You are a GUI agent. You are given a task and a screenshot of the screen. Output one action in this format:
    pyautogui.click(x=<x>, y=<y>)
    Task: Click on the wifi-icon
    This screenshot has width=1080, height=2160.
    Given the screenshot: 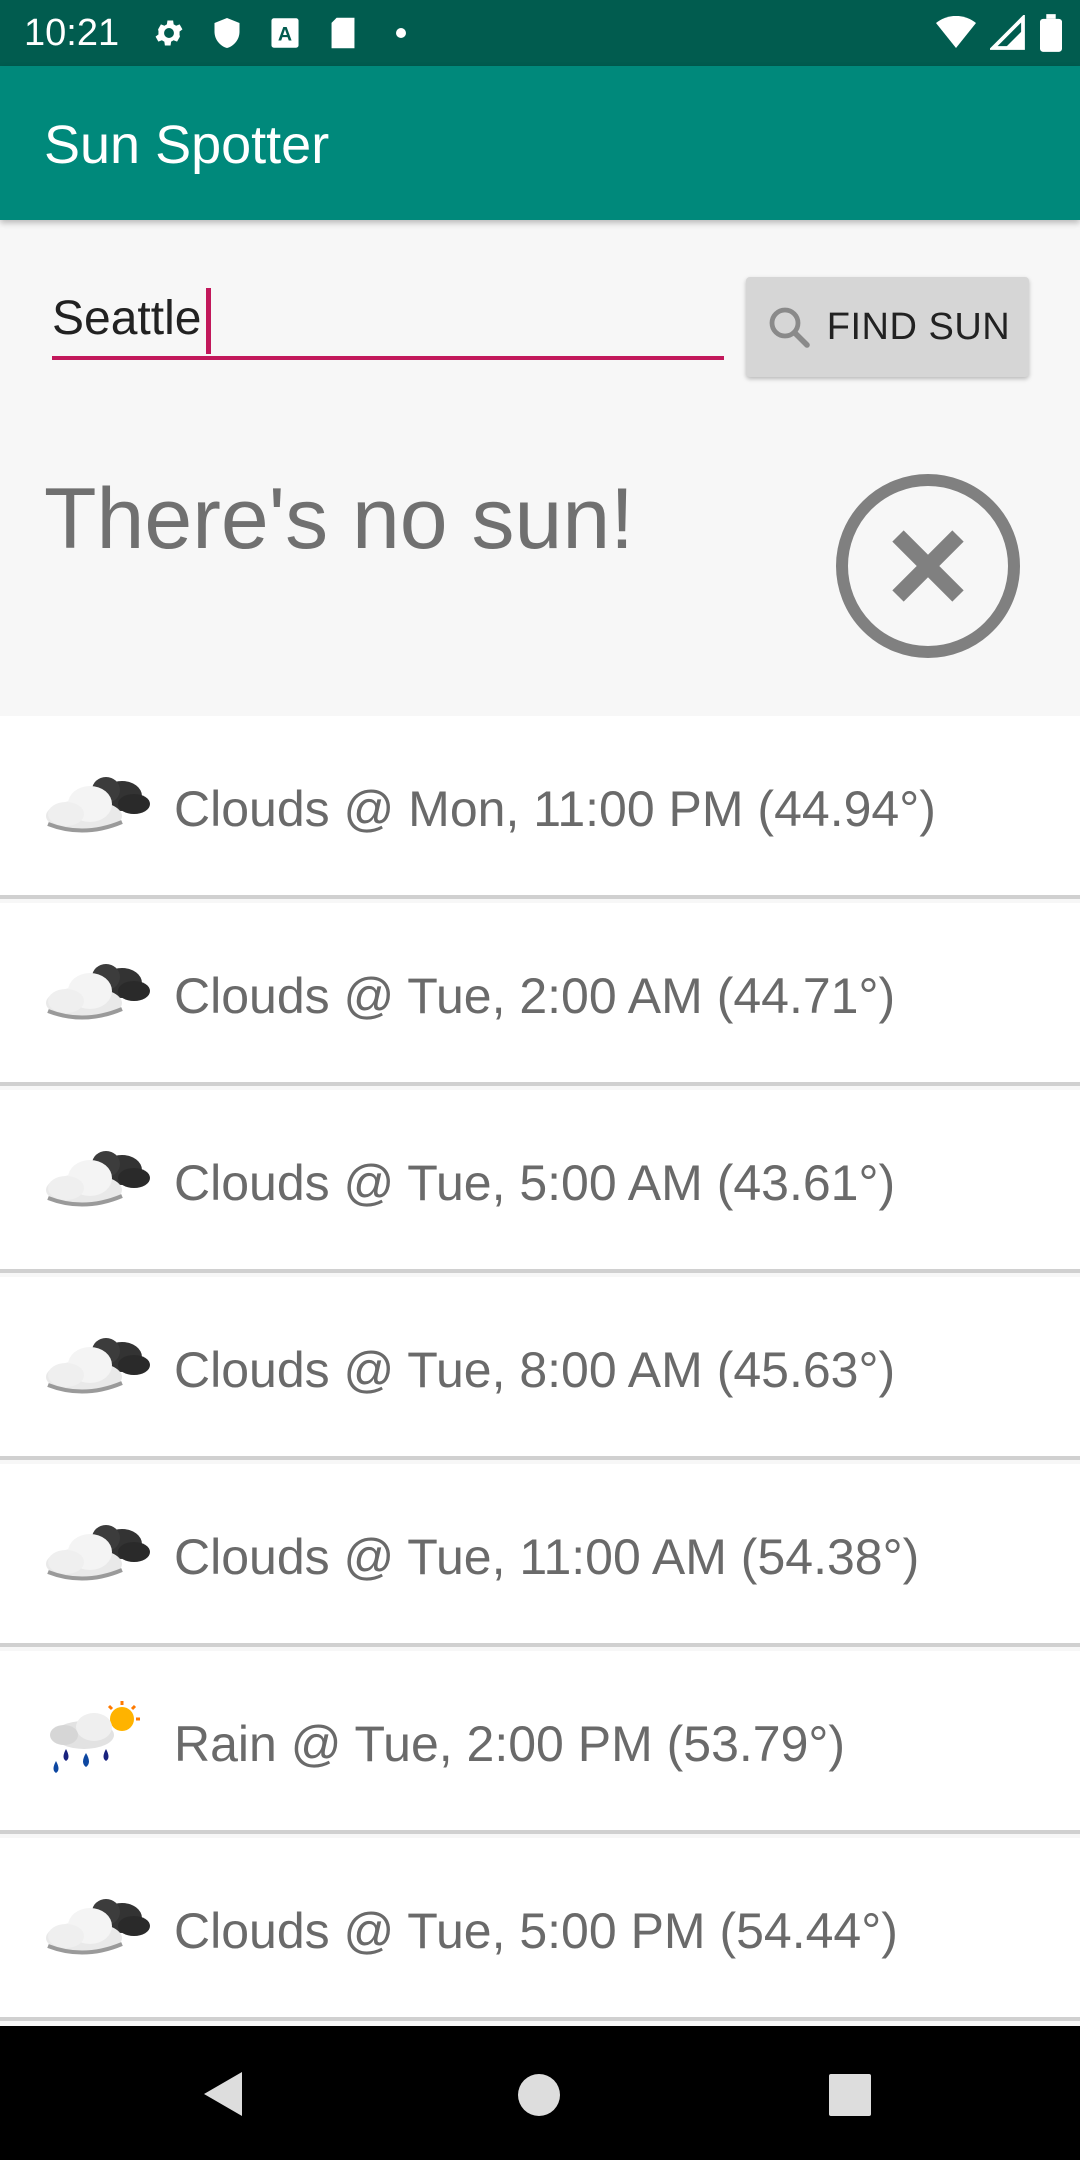 What is the action you would take?
    pyautogui.click(x=956, y=35)
    